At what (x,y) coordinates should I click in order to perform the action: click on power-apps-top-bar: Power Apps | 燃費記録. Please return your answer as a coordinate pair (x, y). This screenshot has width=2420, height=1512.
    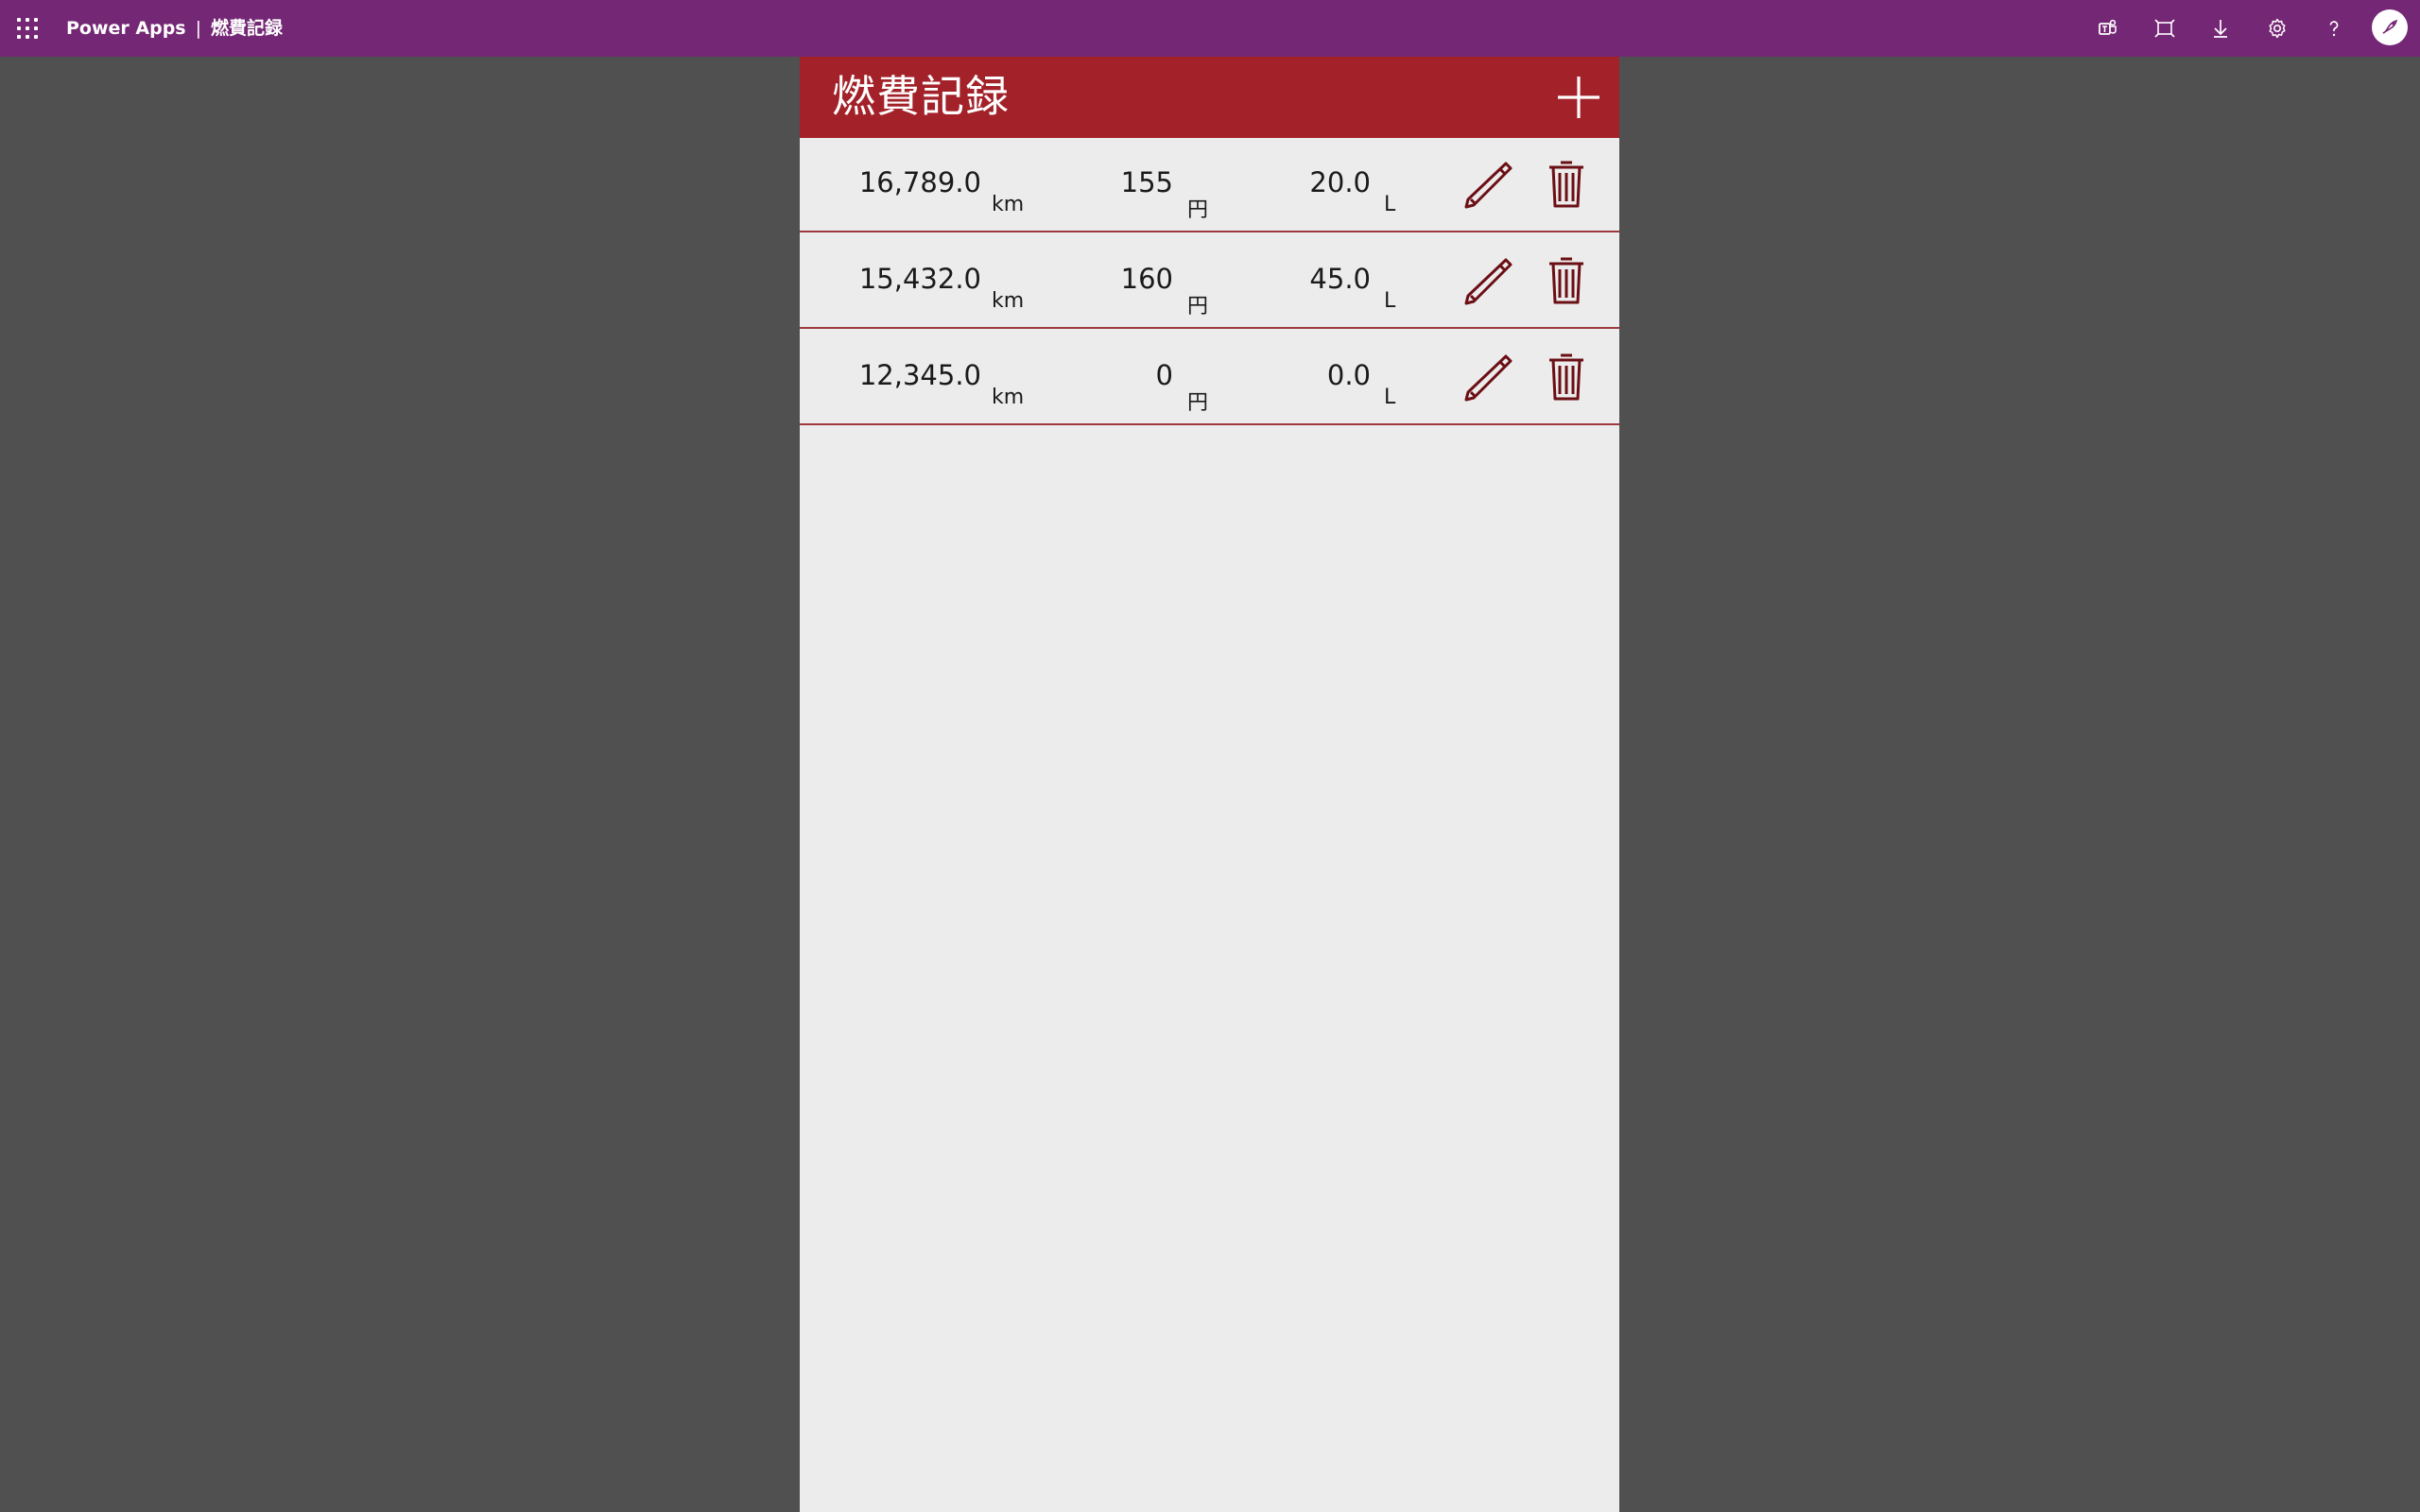
    Looking at the image, I should click on (1210, 28).